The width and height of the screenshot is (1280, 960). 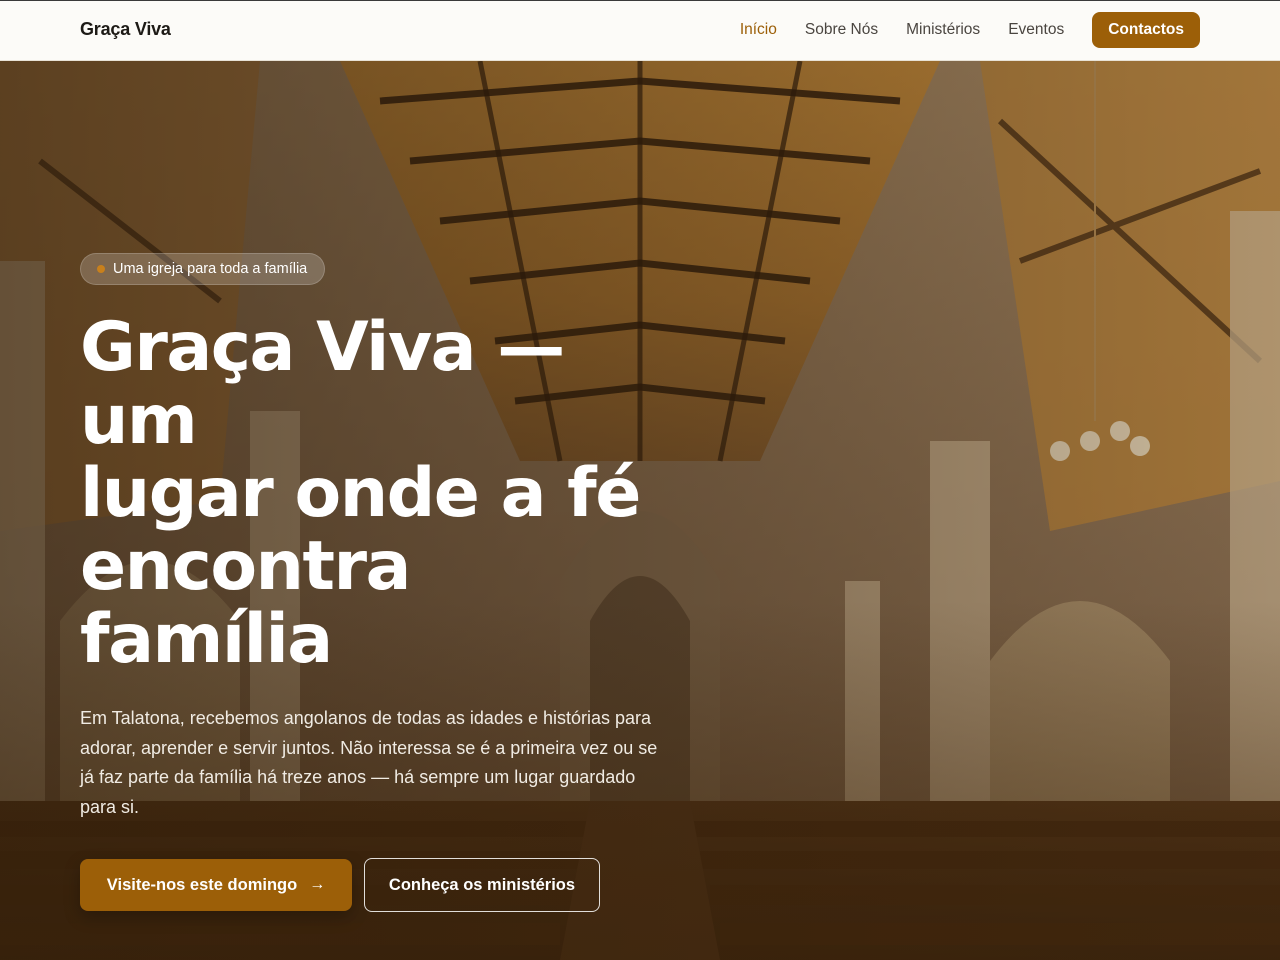 I want to click on badge-dot-icon, so click(x=101, y=269).